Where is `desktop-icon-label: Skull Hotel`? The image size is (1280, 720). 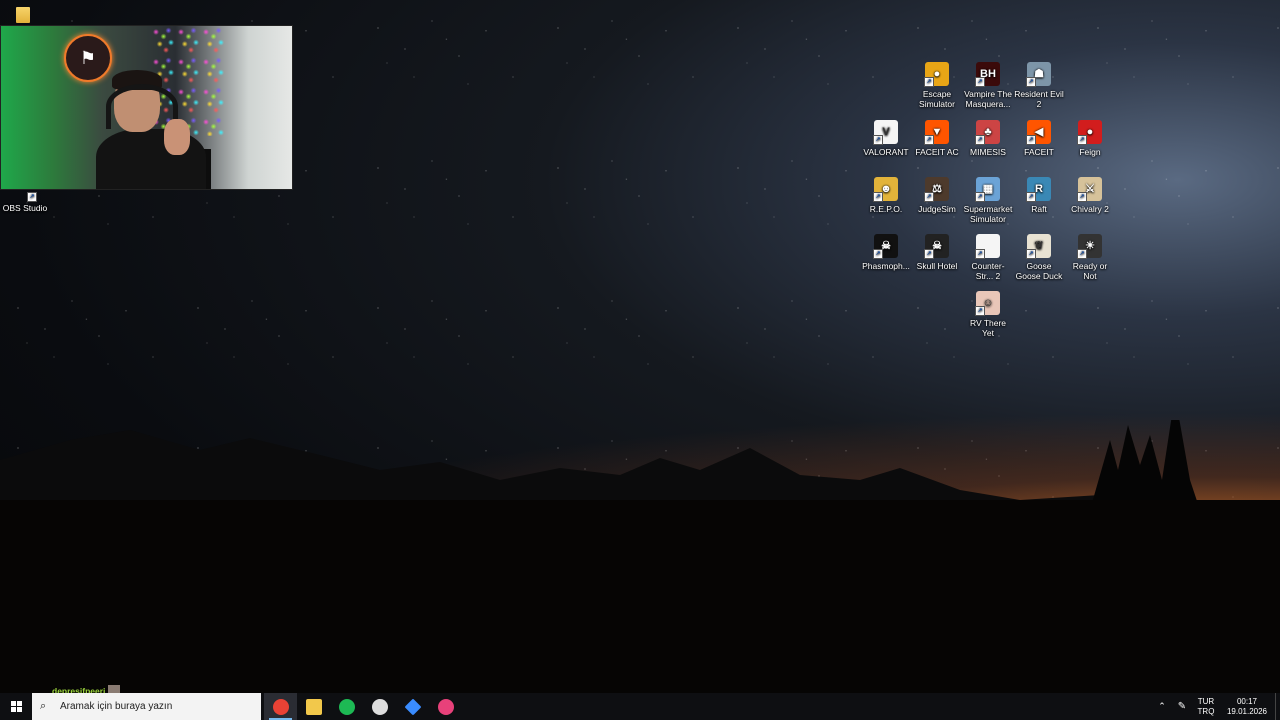
desktop-icon-label: Skull Hotel is located at coordinates (937, 266).